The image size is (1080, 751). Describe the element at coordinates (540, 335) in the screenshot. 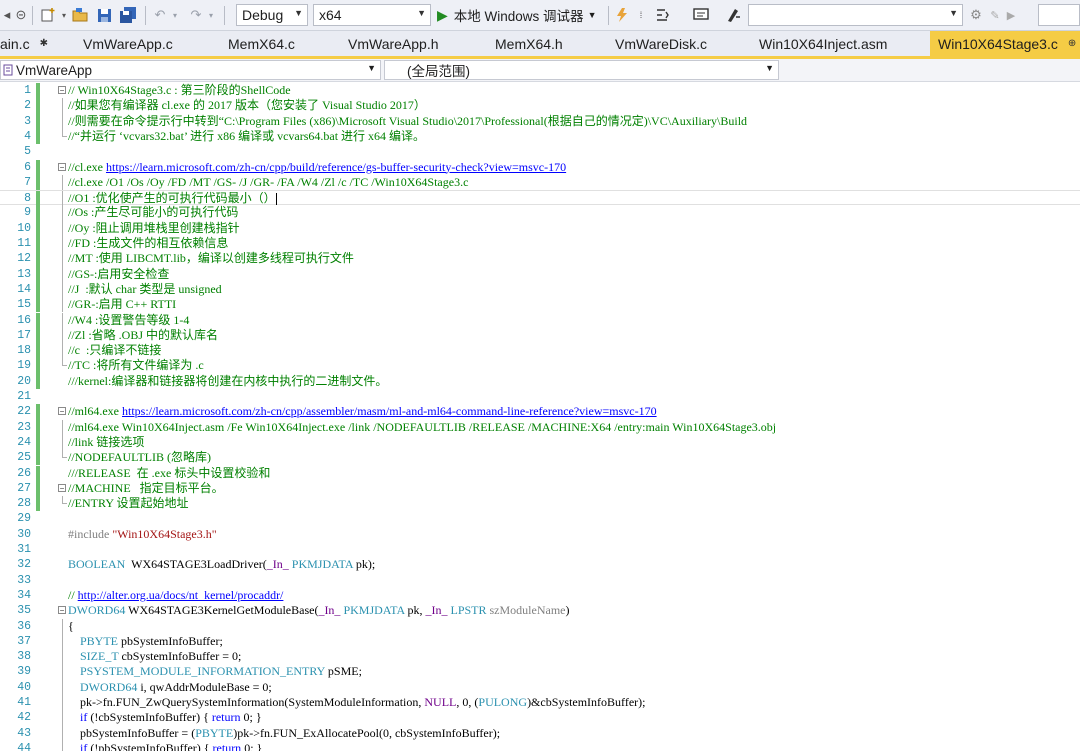

I see `code-line: 17 //Zl :省略 .OBJ 中的默认库名` at that location.